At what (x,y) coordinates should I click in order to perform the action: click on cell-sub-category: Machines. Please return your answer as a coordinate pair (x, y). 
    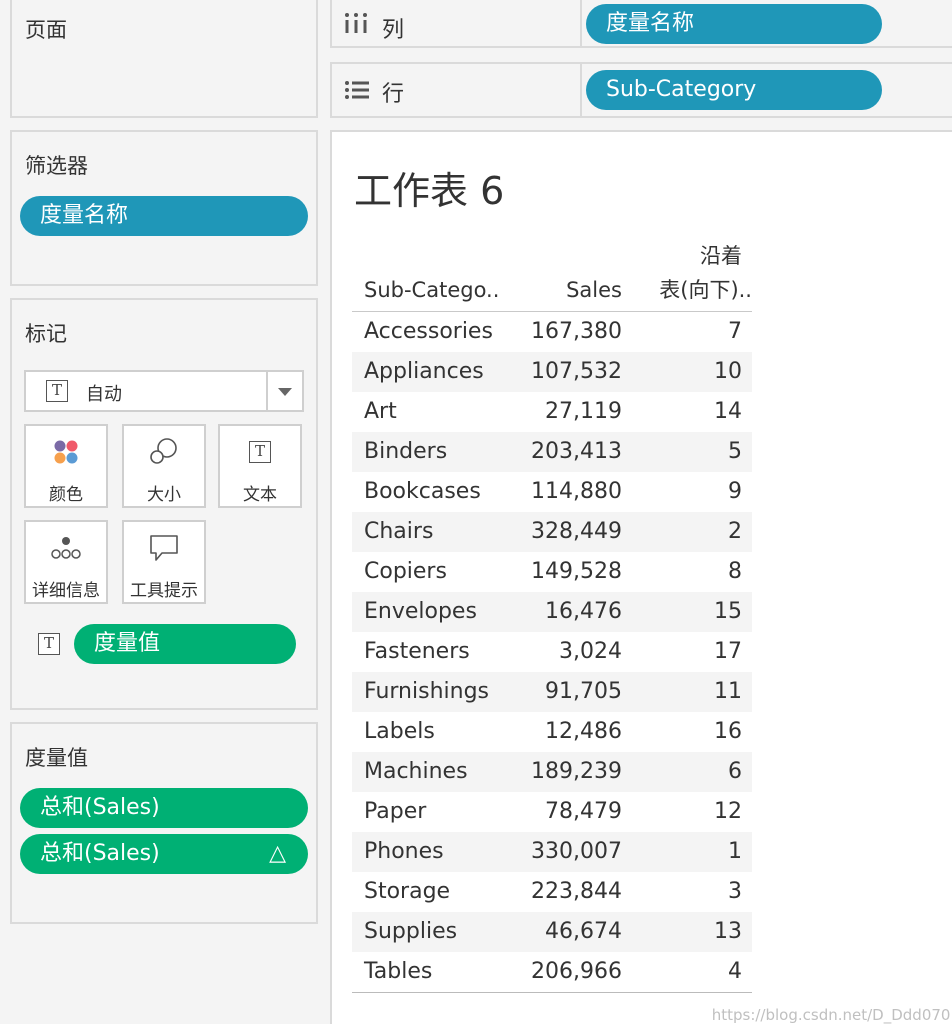
    Looking at the image, I should click on (416, 771).